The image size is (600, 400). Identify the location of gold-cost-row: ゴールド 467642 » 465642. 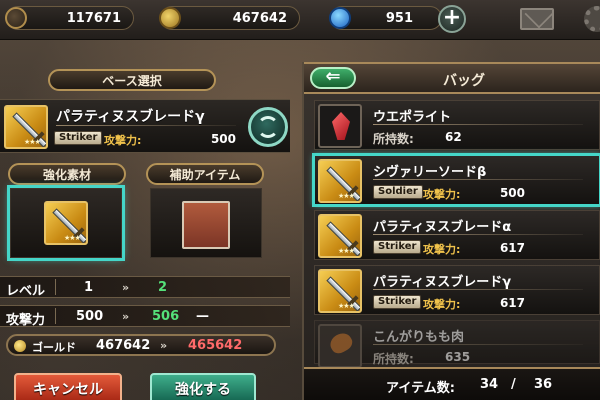
(141, 345).